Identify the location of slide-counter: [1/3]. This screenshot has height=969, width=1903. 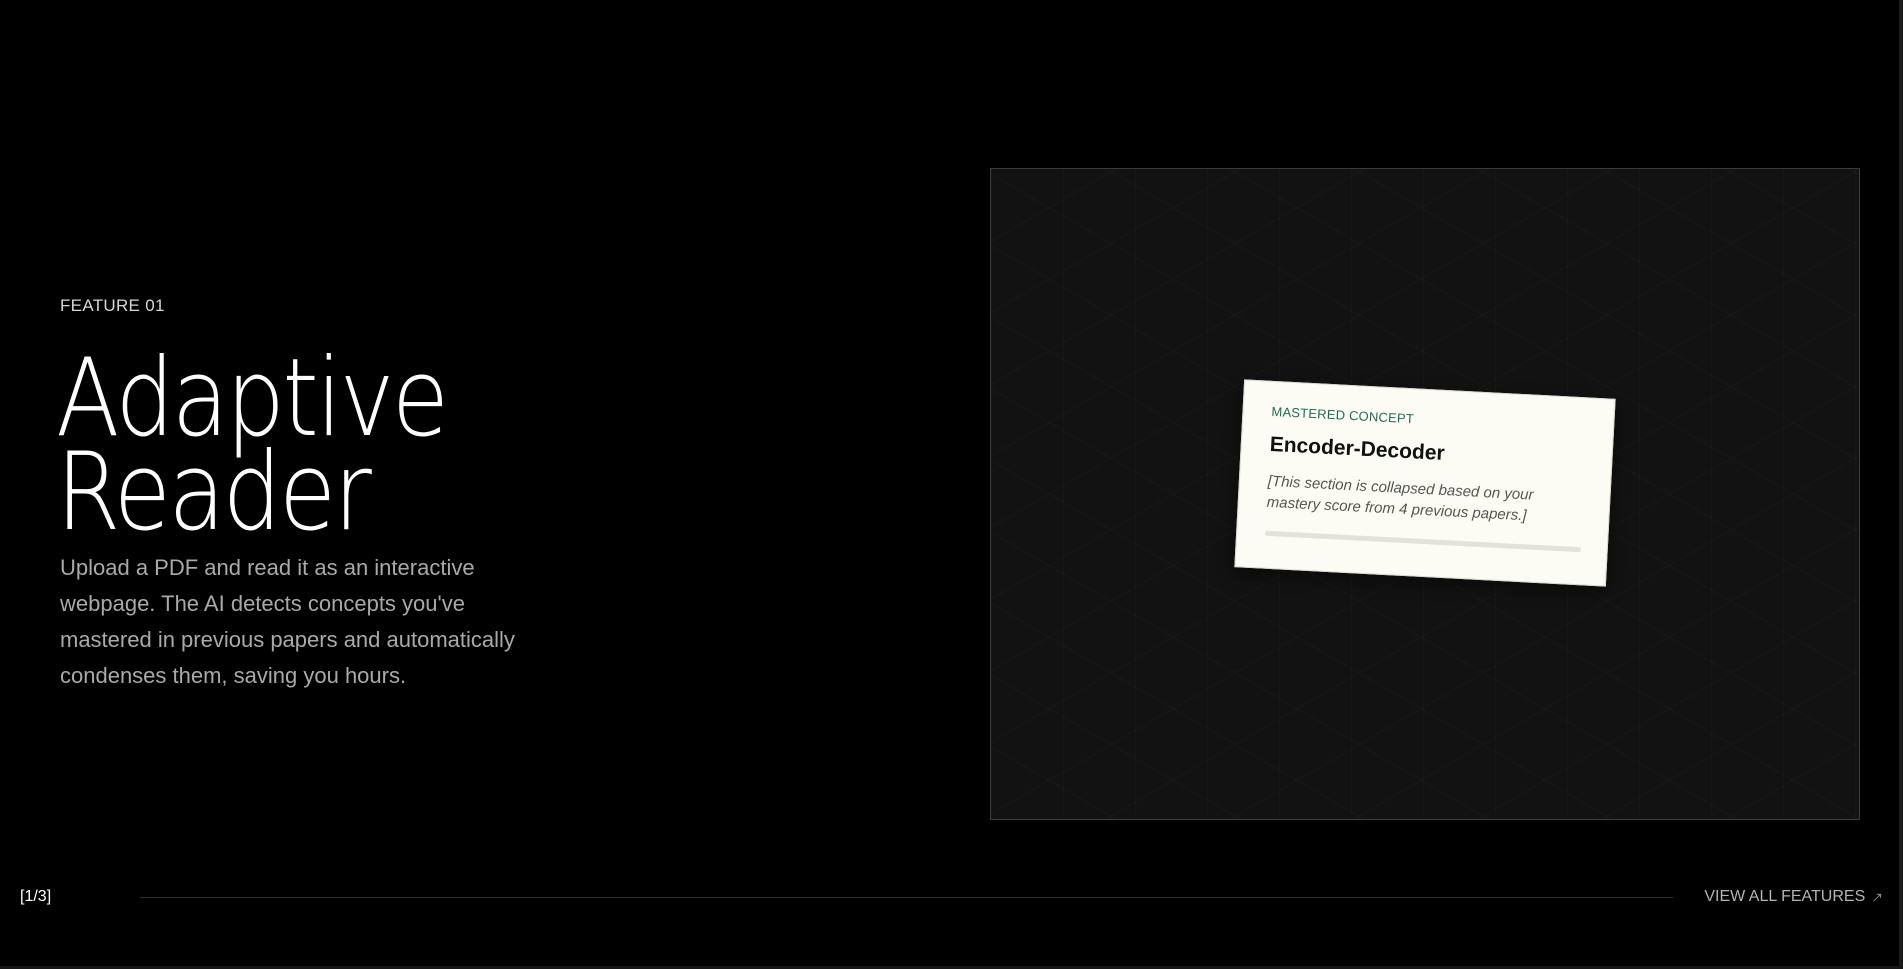
(36, 896).